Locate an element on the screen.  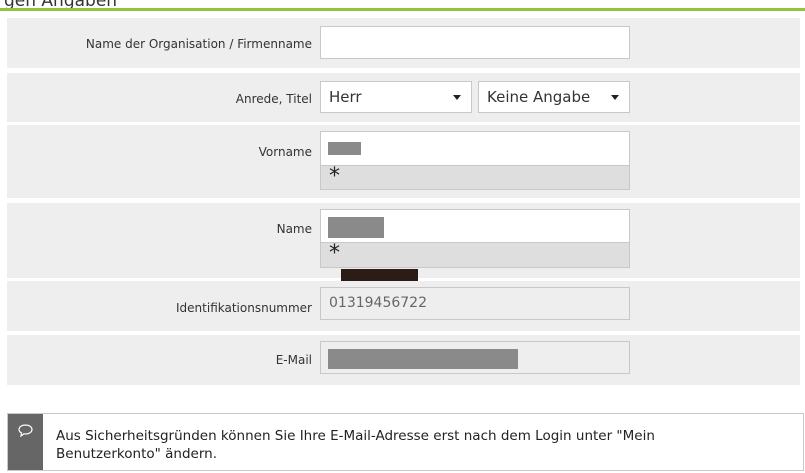
form-row-id: Identifikationsnummer 01319456722 is located at coordinates (403, 306).